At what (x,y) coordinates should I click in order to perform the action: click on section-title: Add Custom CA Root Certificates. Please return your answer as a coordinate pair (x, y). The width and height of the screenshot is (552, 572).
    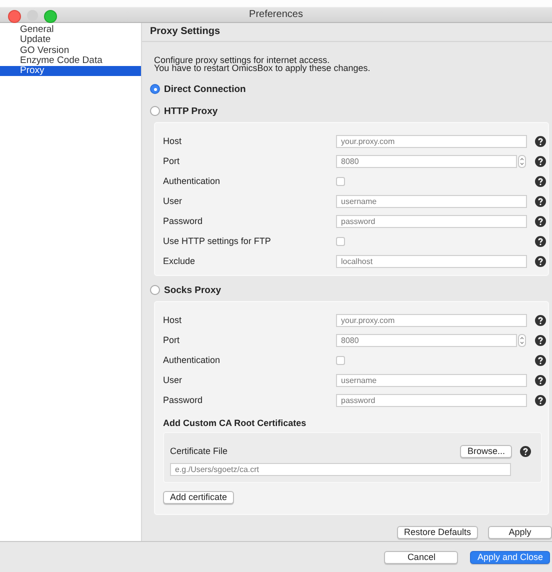
    Looking at the image, I should click on (235, 423).